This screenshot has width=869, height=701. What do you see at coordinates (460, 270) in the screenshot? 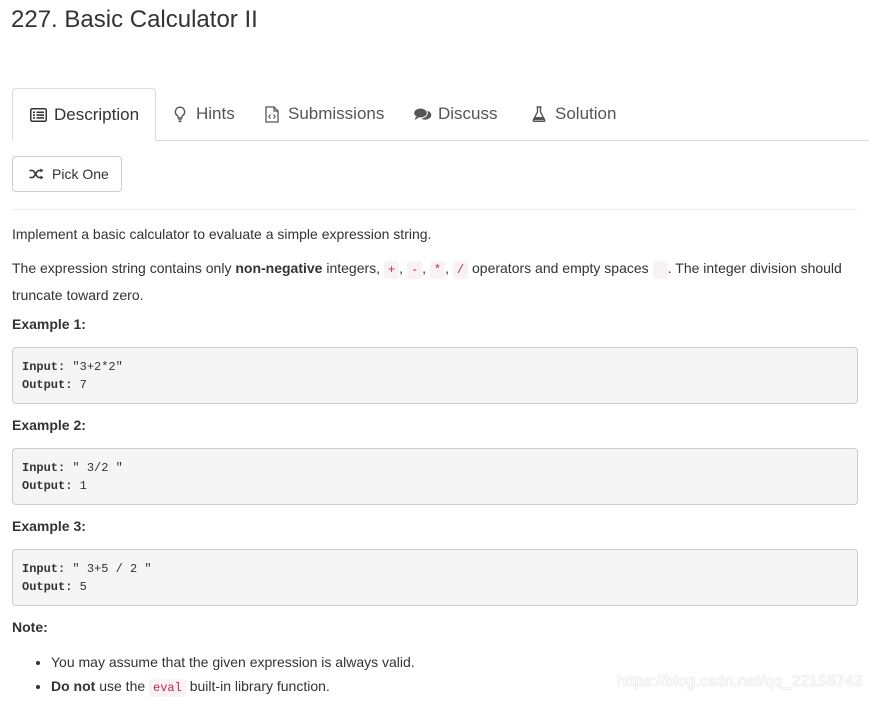
I see `operator-code: /` at bounding box center [460, 270].